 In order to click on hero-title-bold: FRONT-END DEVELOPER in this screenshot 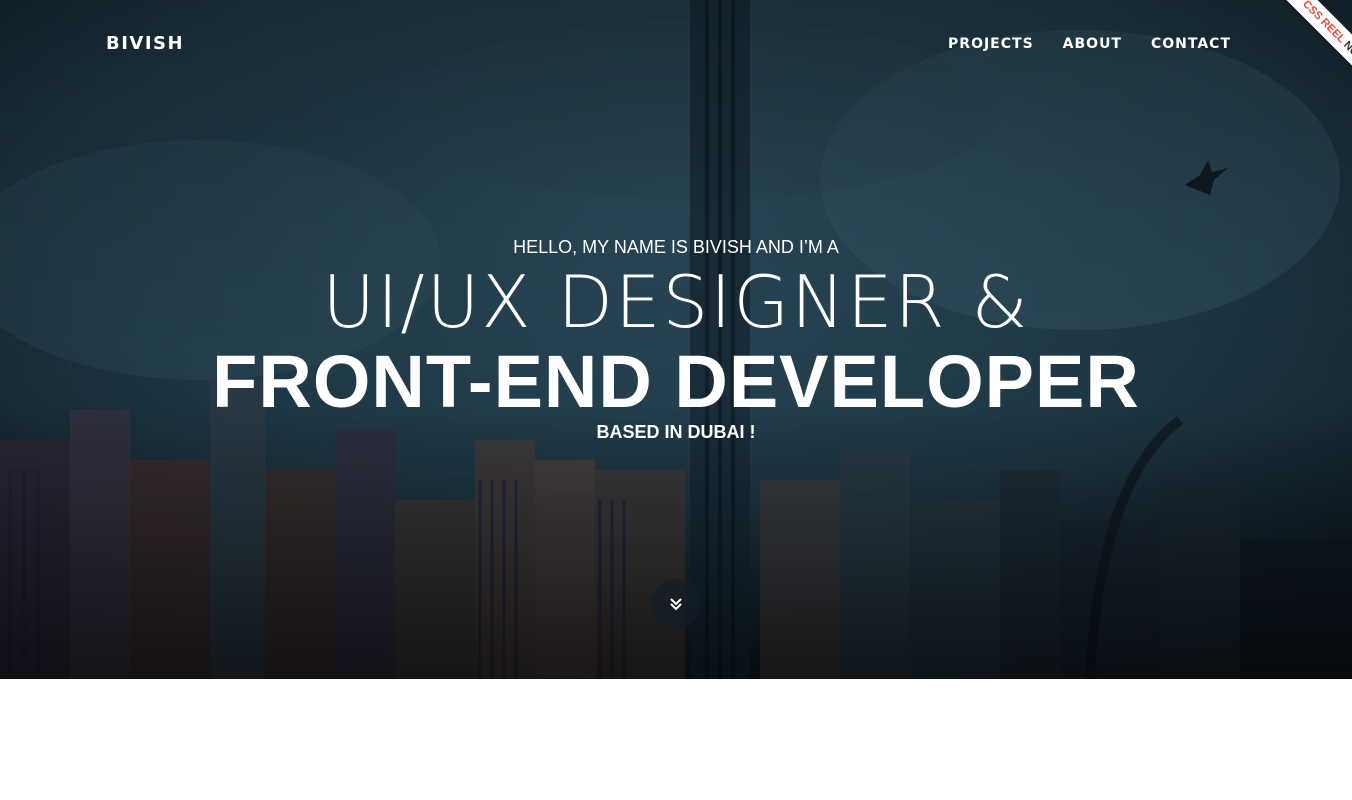, I will do `click(676, 381)`.